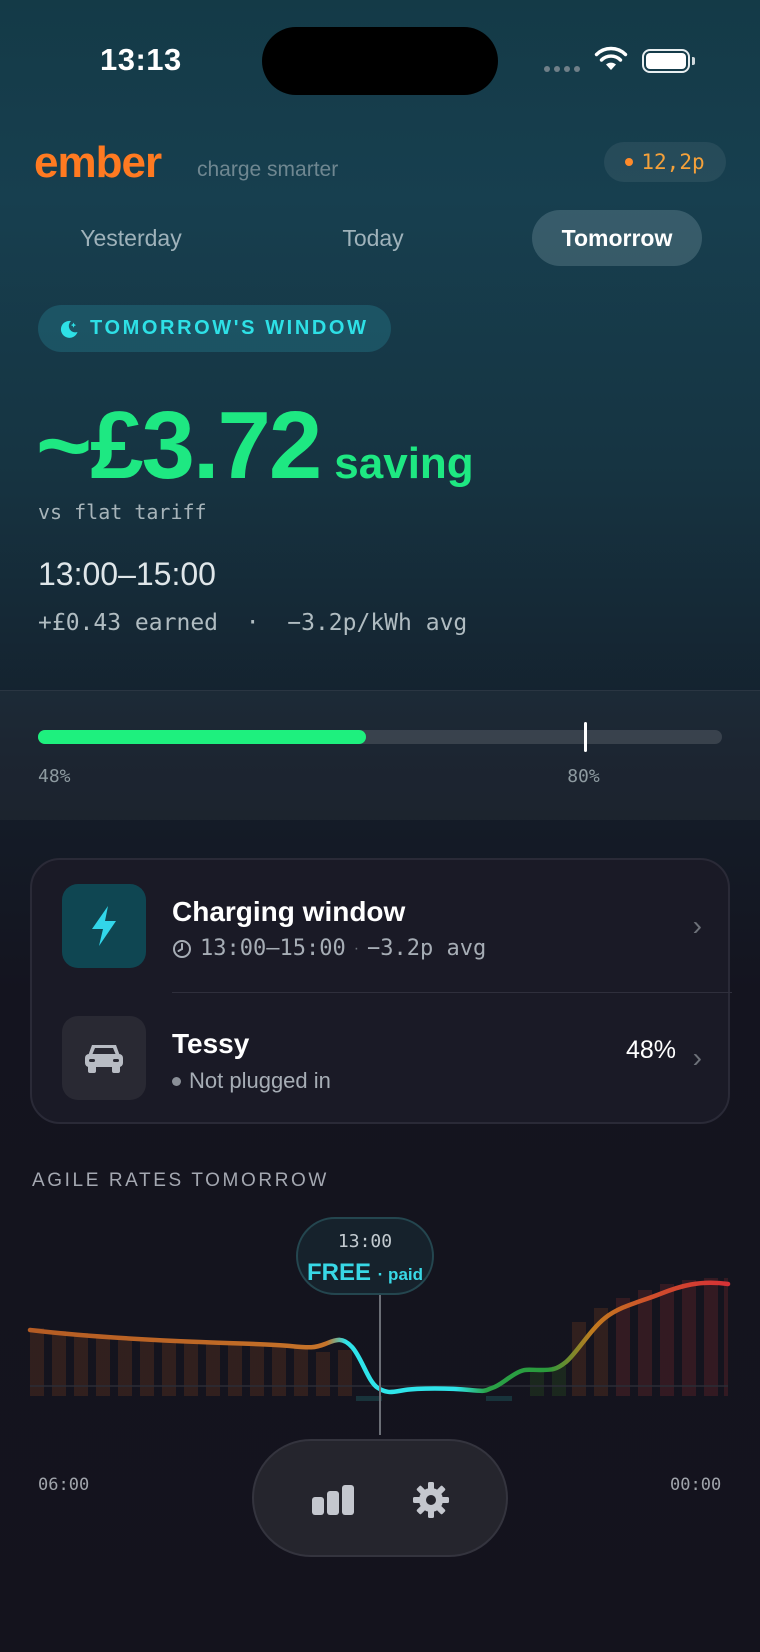 Image resolution: width=760 pixels, height=1652 pixels. Describe the element at coordinates (380, 61) in the screenshot. I see `dynamic-island` at that location.